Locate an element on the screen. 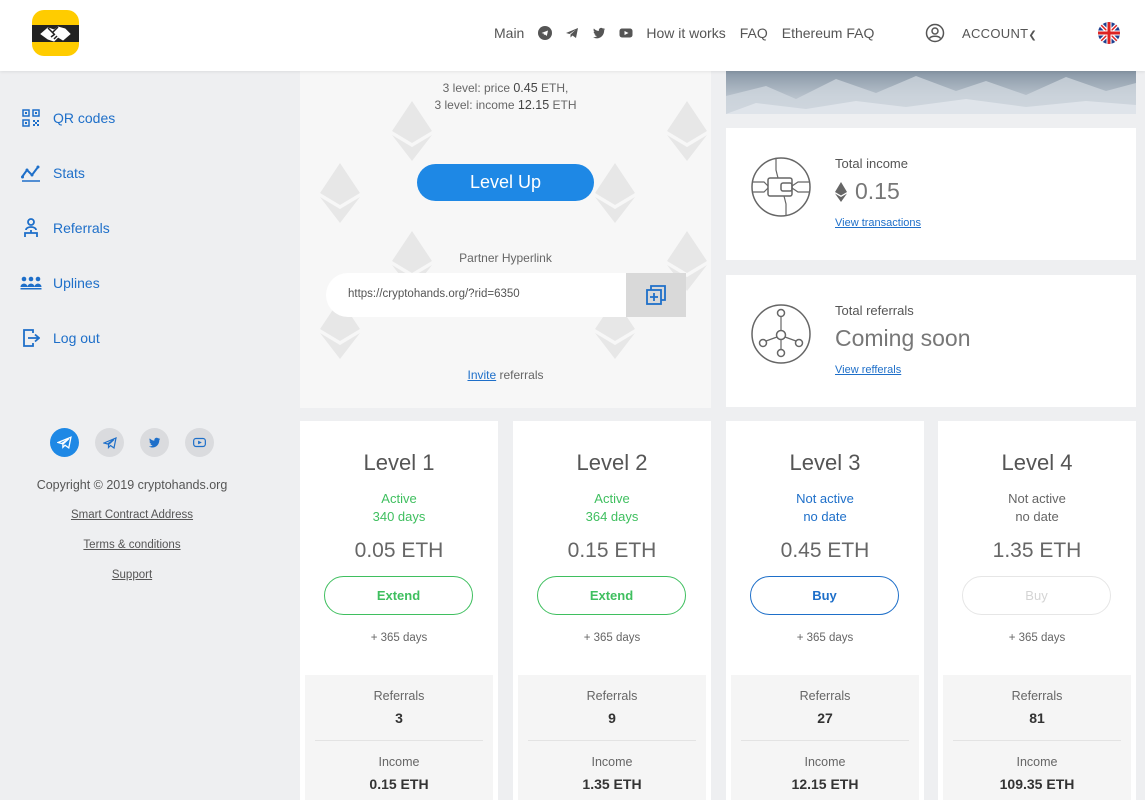  level-title: Level 1 is located at coordinates (399, 462).